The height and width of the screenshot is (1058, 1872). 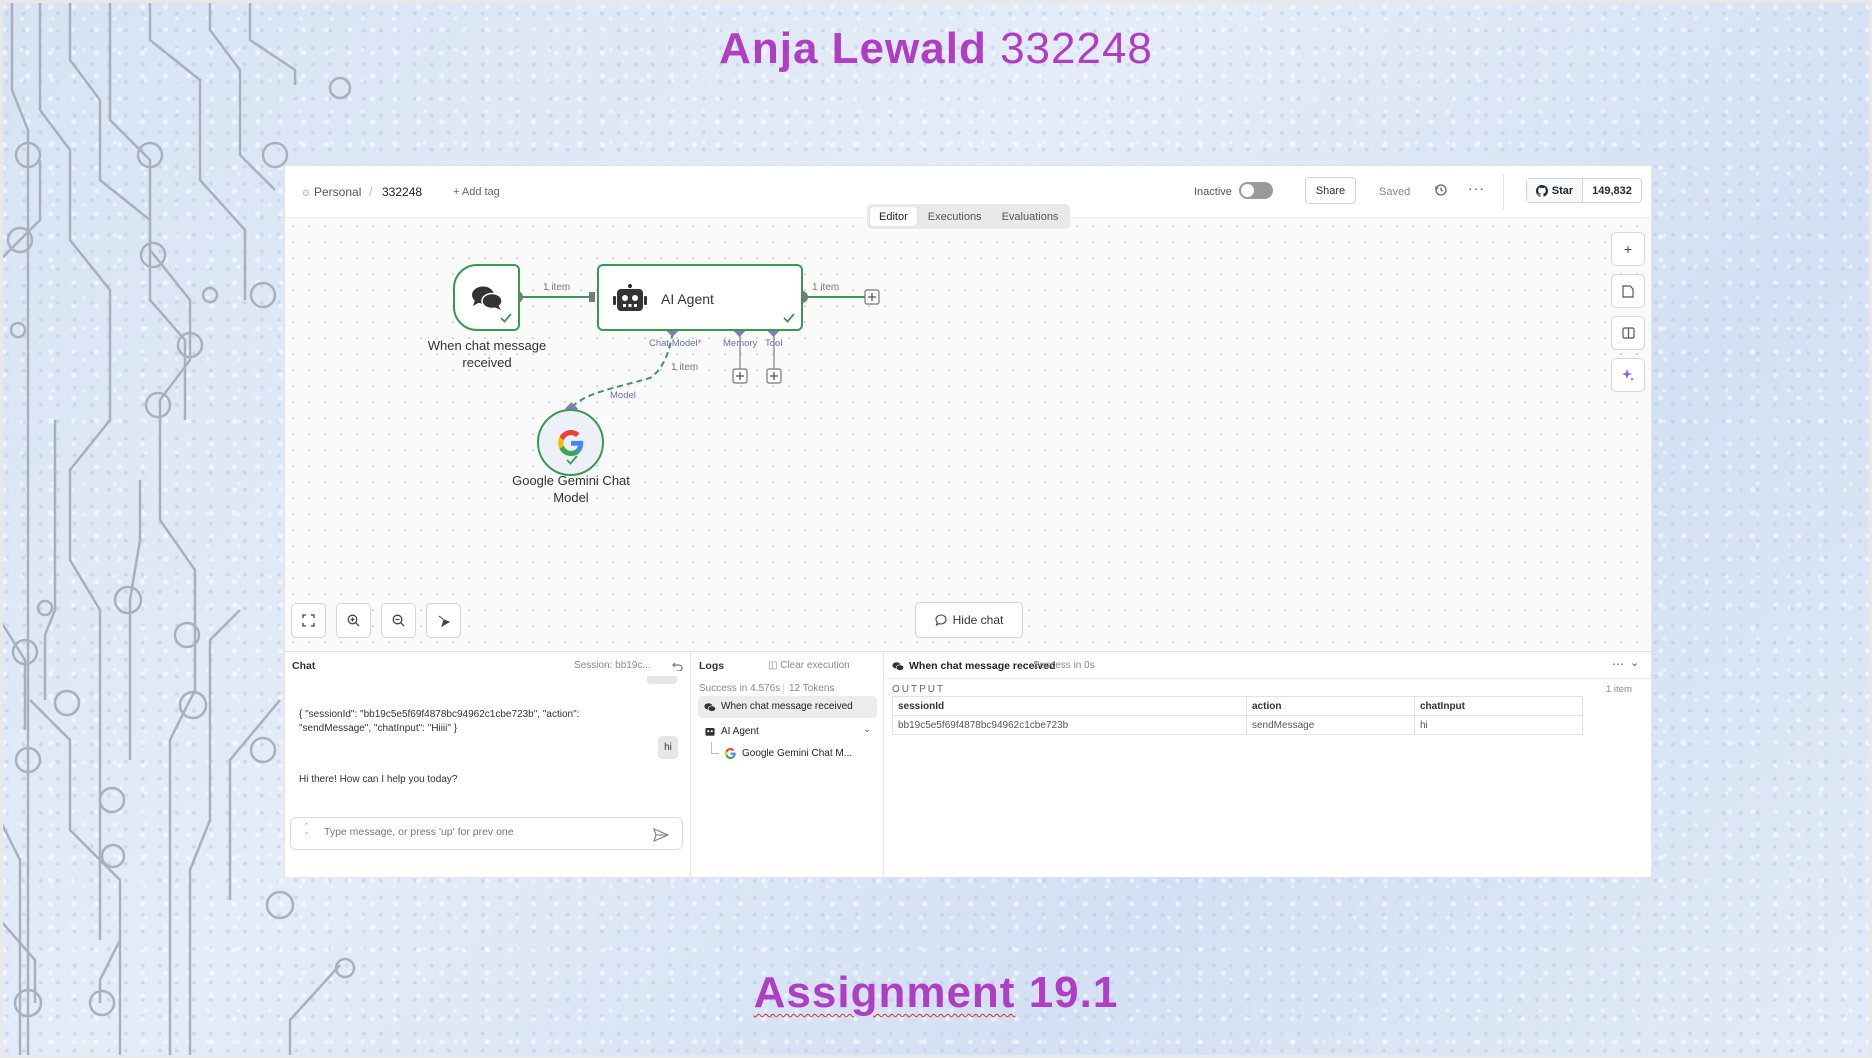 I want to click on logs-header: Logs, so click(x=712, y=666).